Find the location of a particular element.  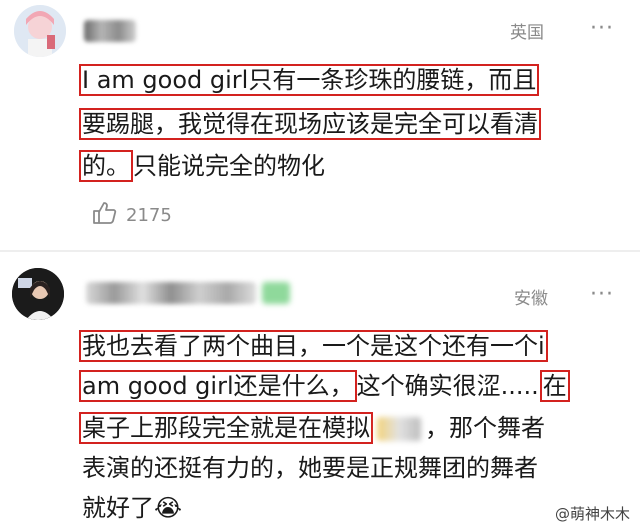

comment-text-line: 就好了😭 is located at coordinates (132, 508).